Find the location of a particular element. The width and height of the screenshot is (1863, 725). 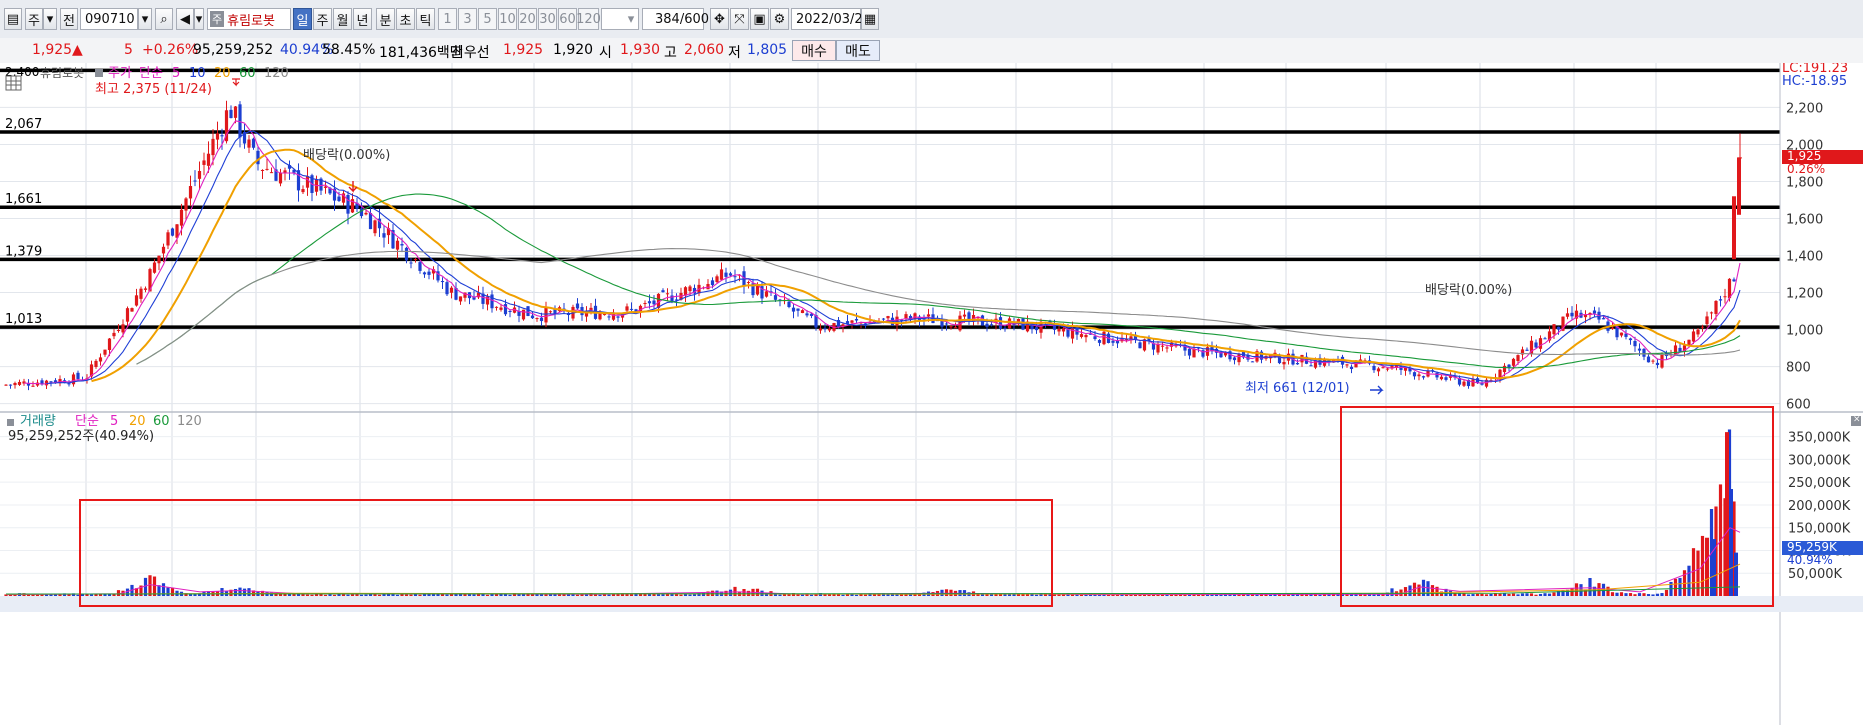

stock-name: 휴림로봇 is located at coordinates (251, 21).